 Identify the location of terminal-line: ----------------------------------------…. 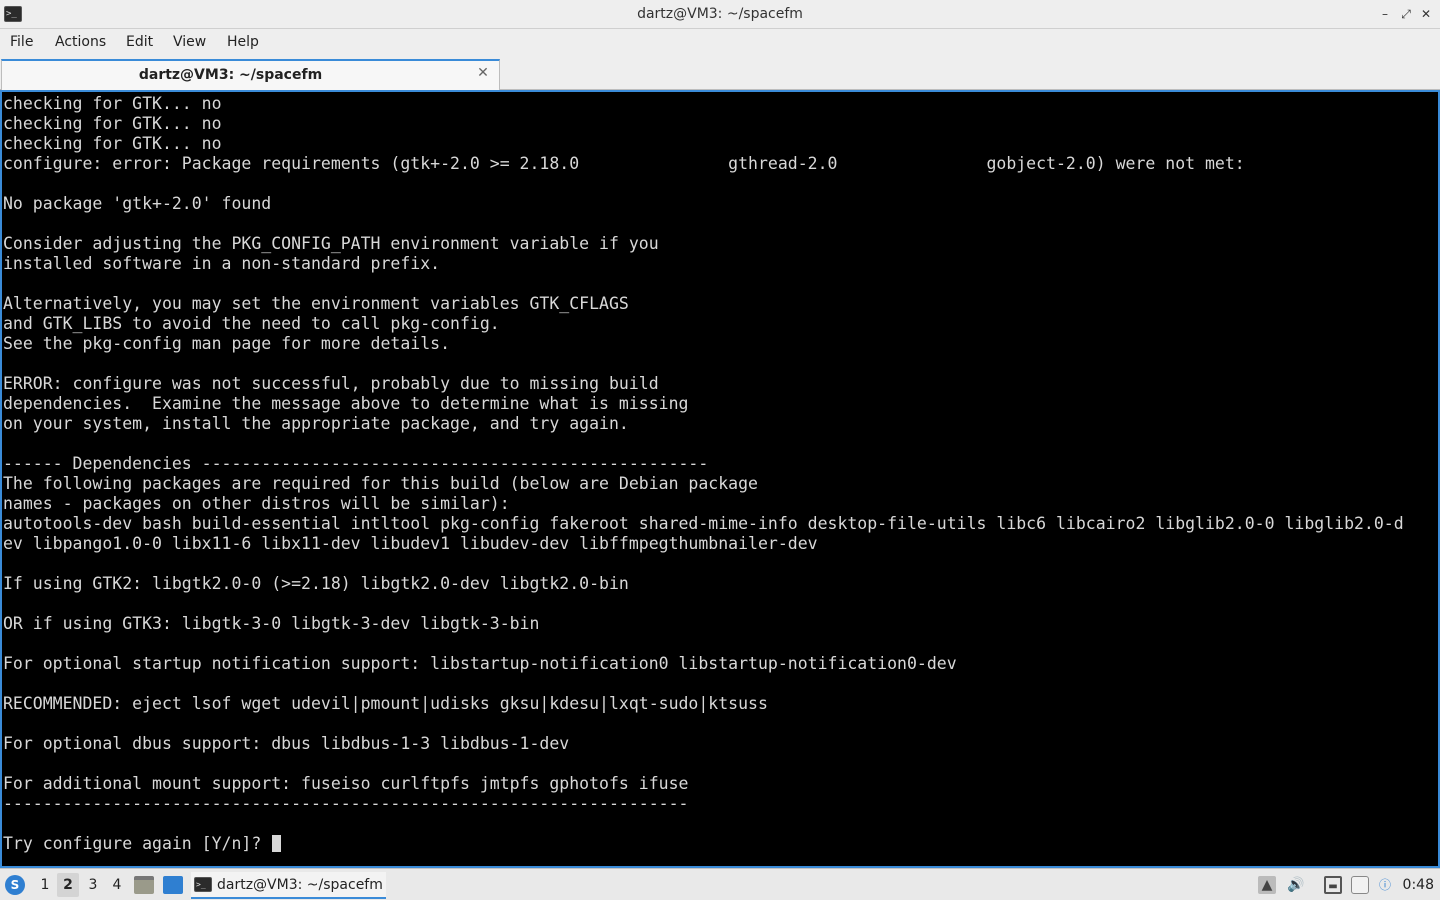
(720, 804).